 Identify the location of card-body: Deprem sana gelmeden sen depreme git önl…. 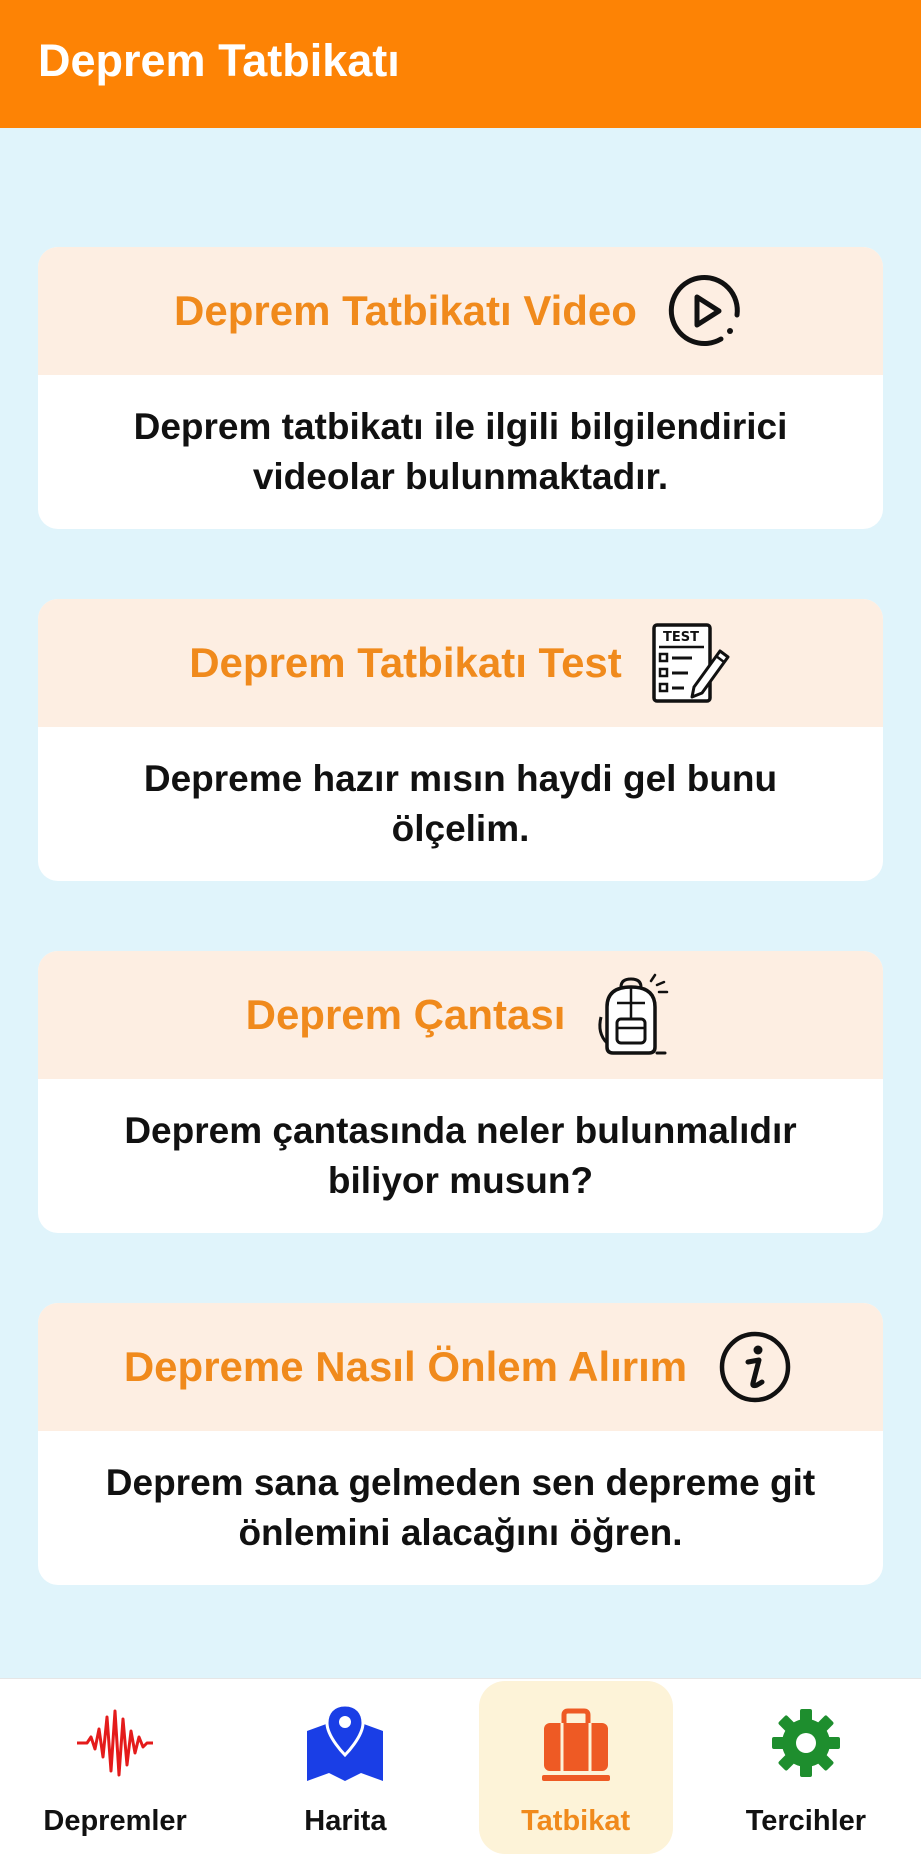
(460, 1508).